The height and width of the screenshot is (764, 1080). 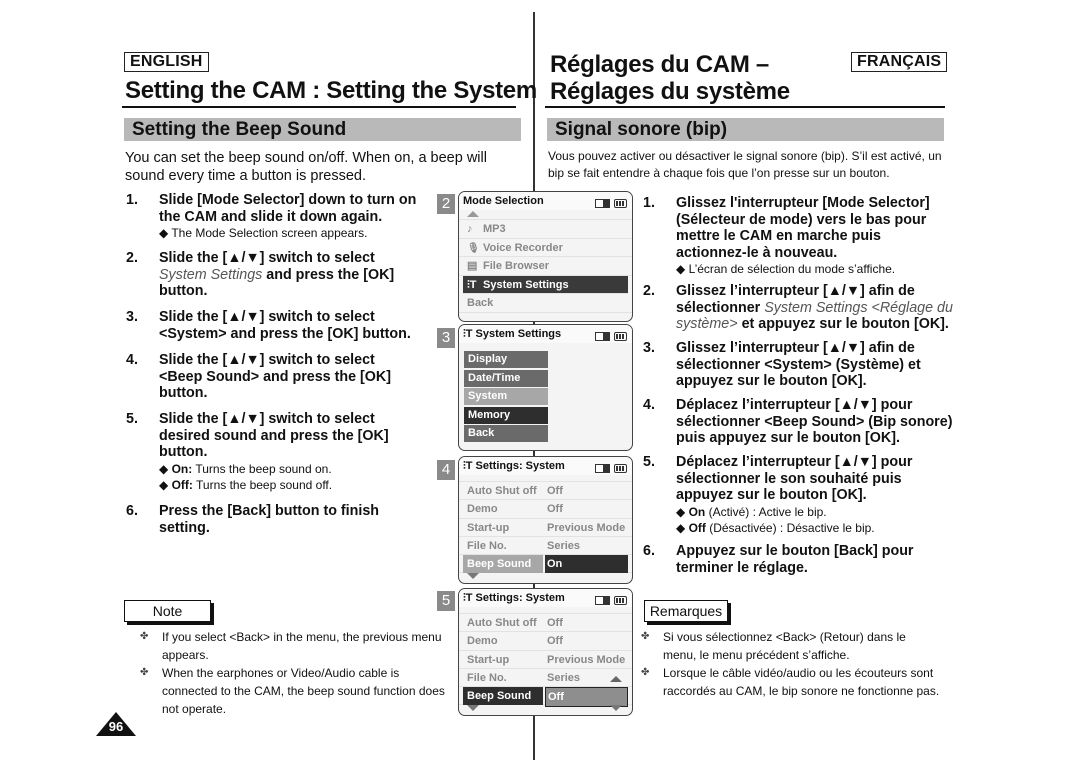 I want to click on screen-number-2: 2, so click(x=446, y=204).